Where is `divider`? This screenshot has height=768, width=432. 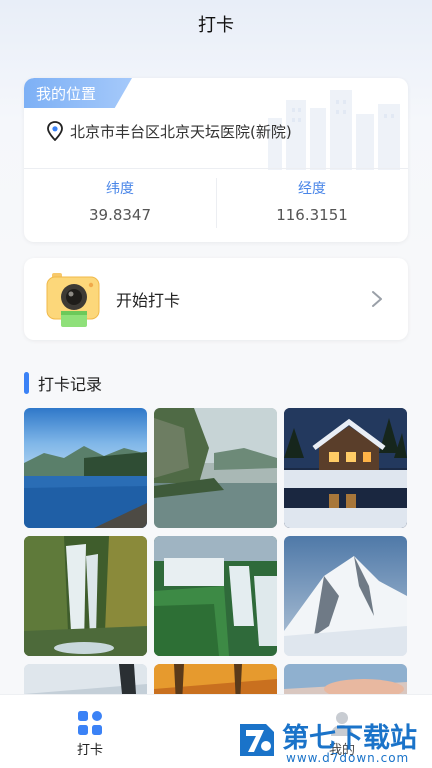
divider is located at coordinates (216, 168).